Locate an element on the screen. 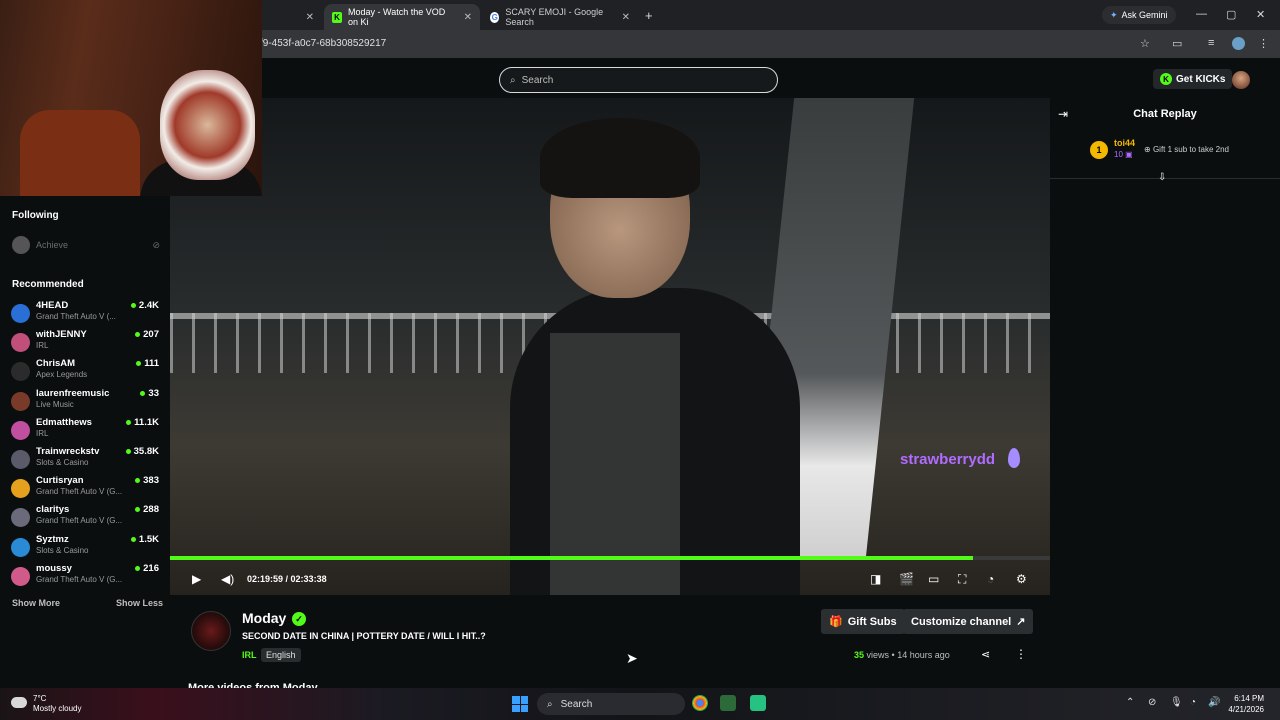 Image resolution: width=1280 pixels, height=720 pixels. viewer-count: 2.4K is located at coordinates (144, 305).